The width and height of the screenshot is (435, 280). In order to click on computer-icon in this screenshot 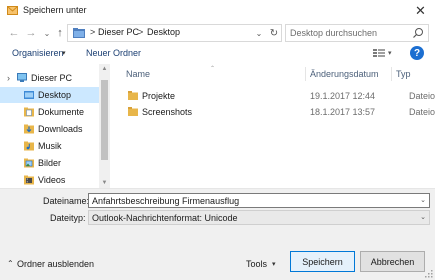, I will do `click(22, 77)`.